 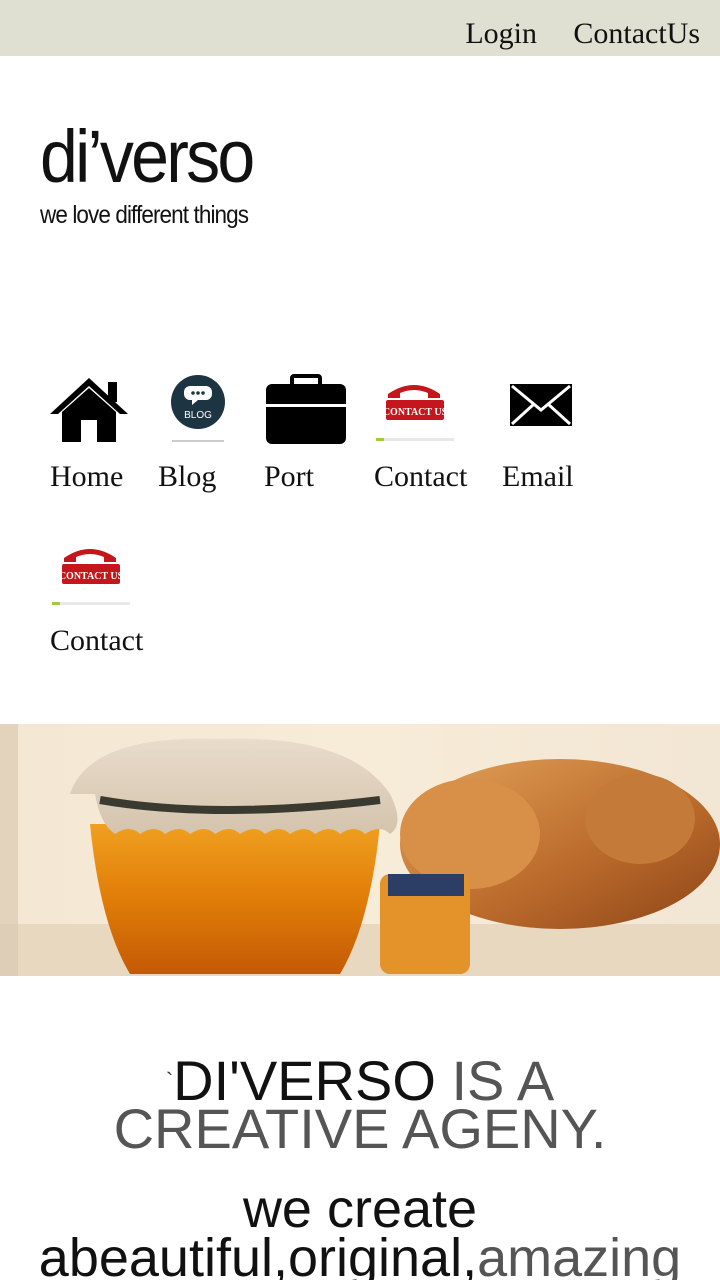 I want to click on contact-icon-text: CONTACT US, so click(x=415, y=412).